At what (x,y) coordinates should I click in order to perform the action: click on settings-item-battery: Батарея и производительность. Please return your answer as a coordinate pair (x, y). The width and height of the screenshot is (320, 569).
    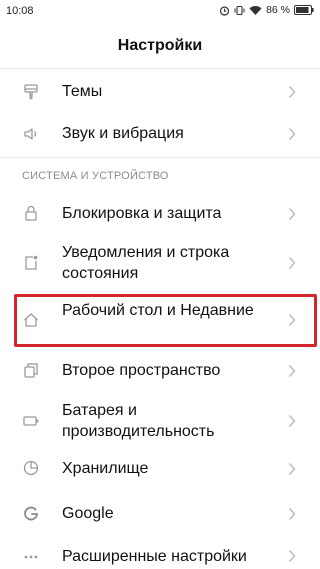
    Looking at the image, I should click on (160, 421).